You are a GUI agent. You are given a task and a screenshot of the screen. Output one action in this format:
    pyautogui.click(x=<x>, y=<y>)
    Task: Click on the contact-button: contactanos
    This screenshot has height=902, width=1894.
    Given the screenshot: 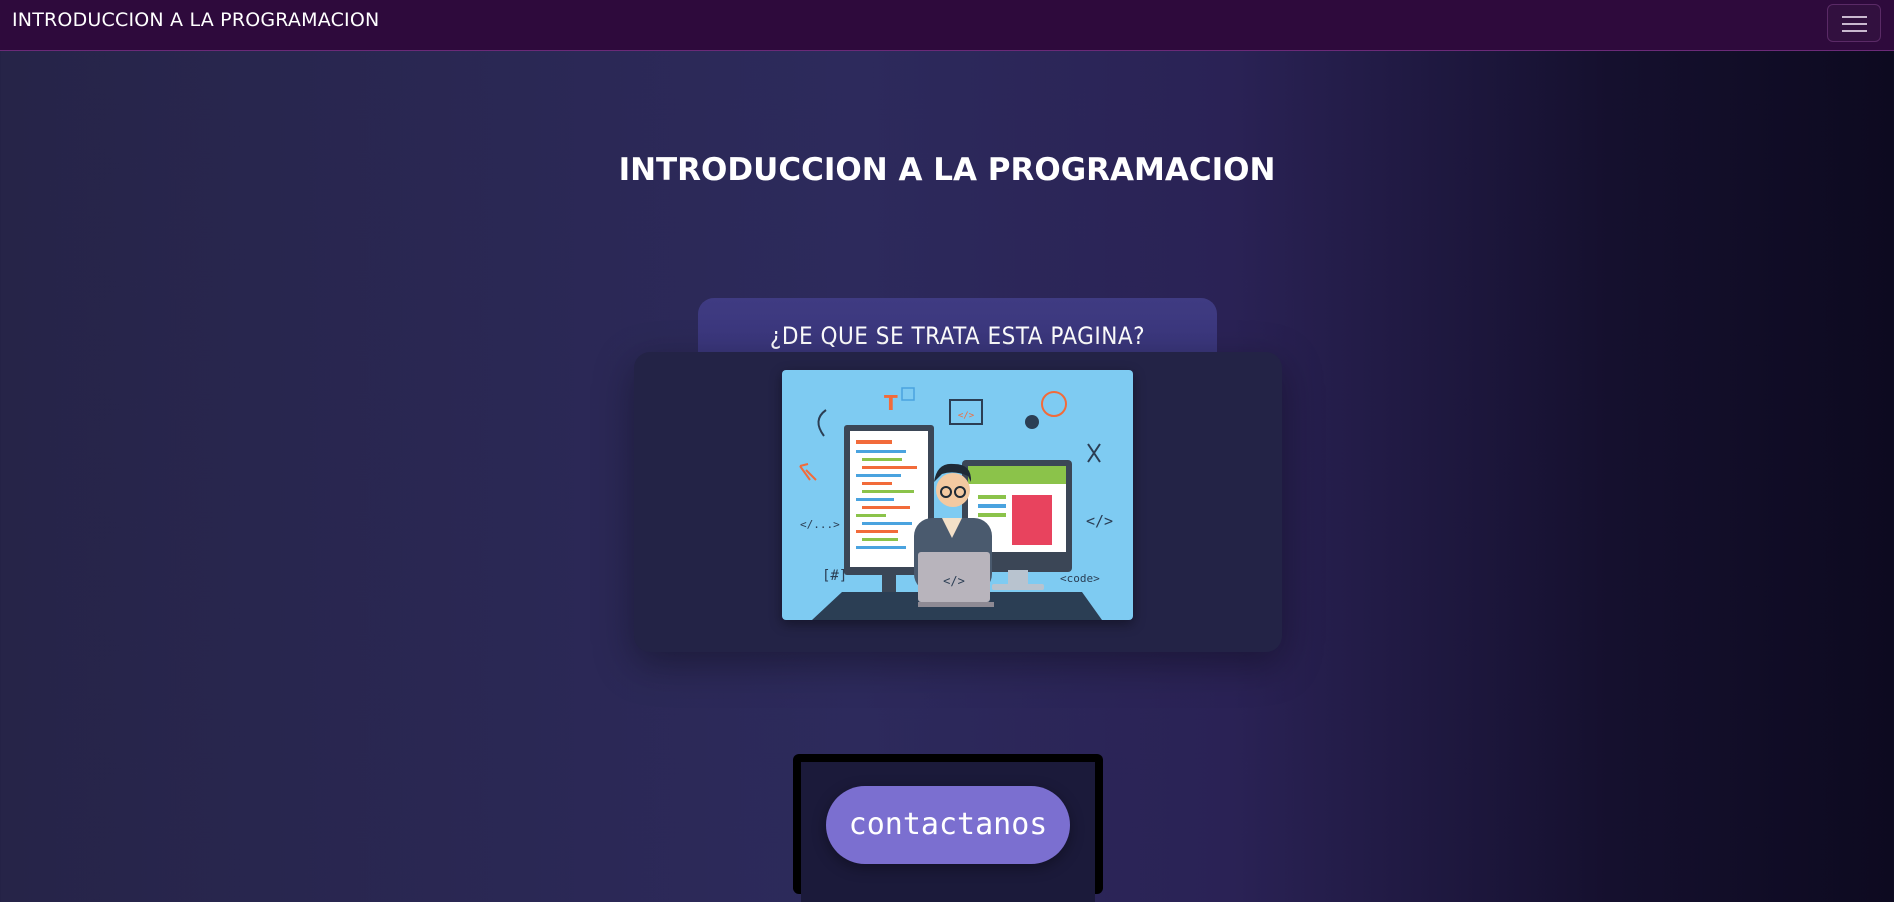 What is the action you would take?
    pyautogui.click(x=948, y=825)
    